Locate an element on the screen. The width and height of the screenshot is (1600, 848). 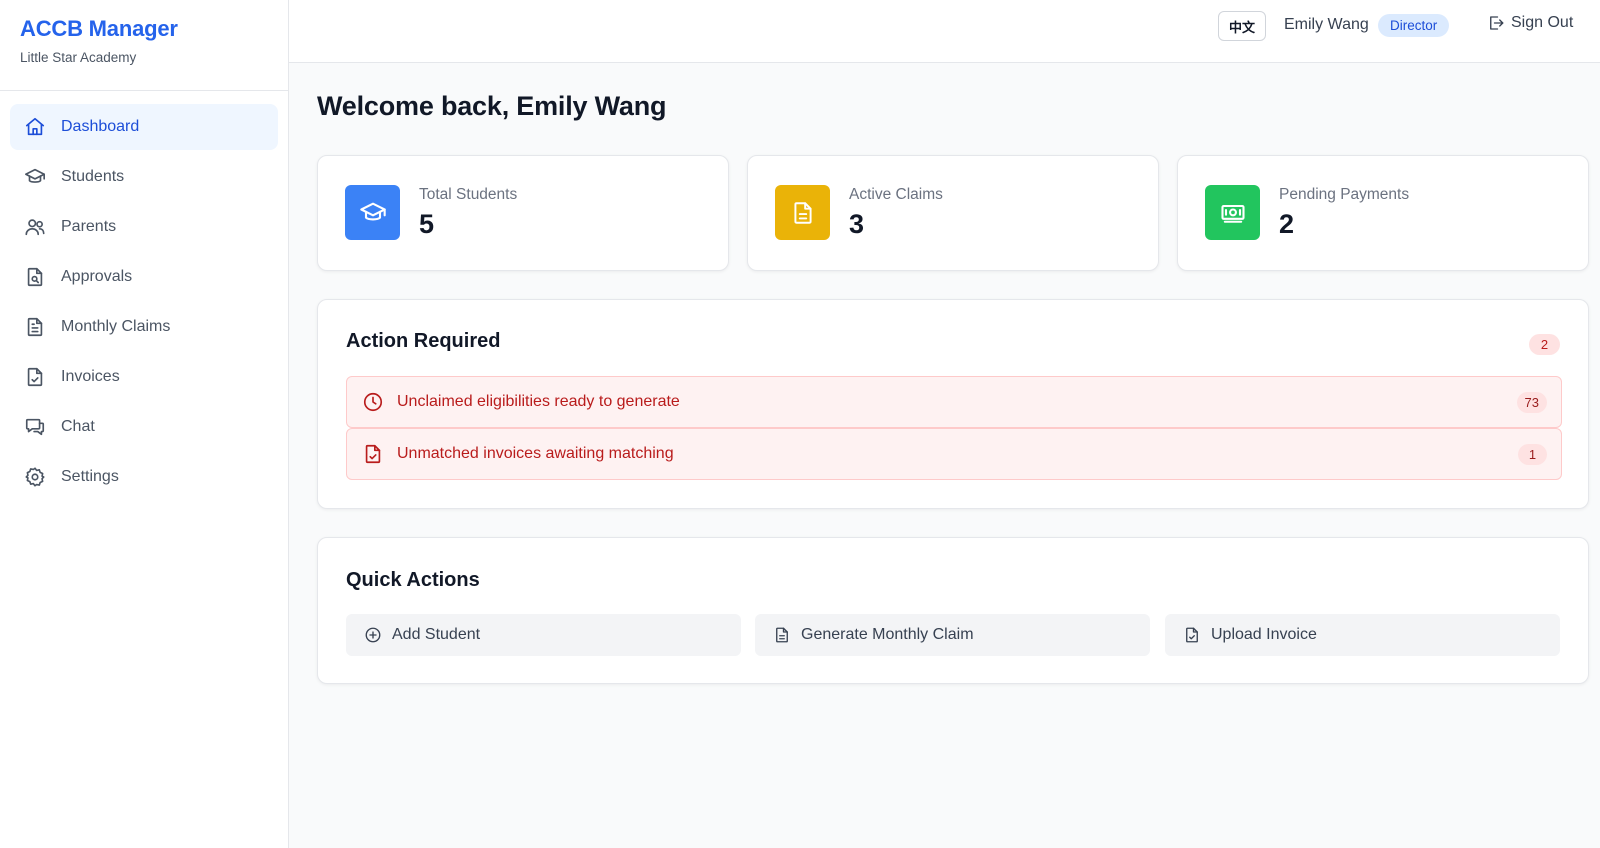
file-search-icon is located at coordinates (35, 277).